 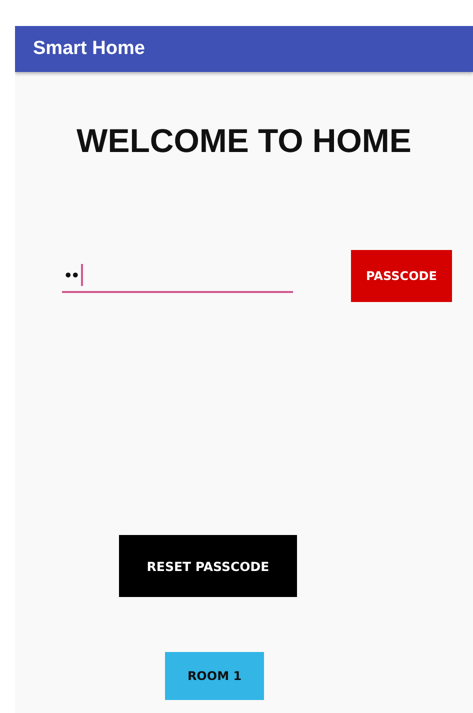 I want to click on app-title: Smart Home, so click(x=89, y=49).